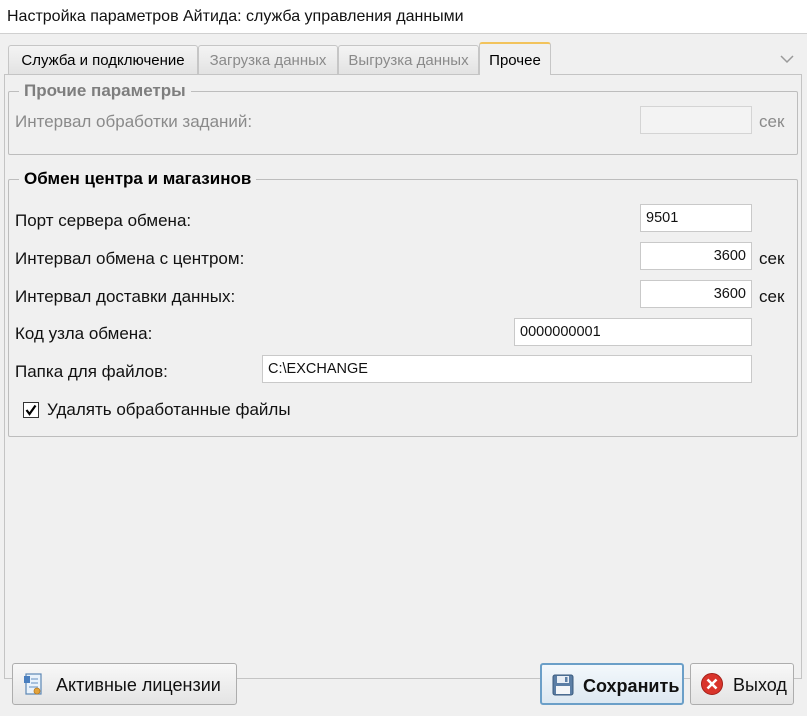 This screenshot has height=716, width=807. Describe the element at coordinates (408, 60) in the screenshot. I see `tab-data-export: Выгрузка данных` at that location.